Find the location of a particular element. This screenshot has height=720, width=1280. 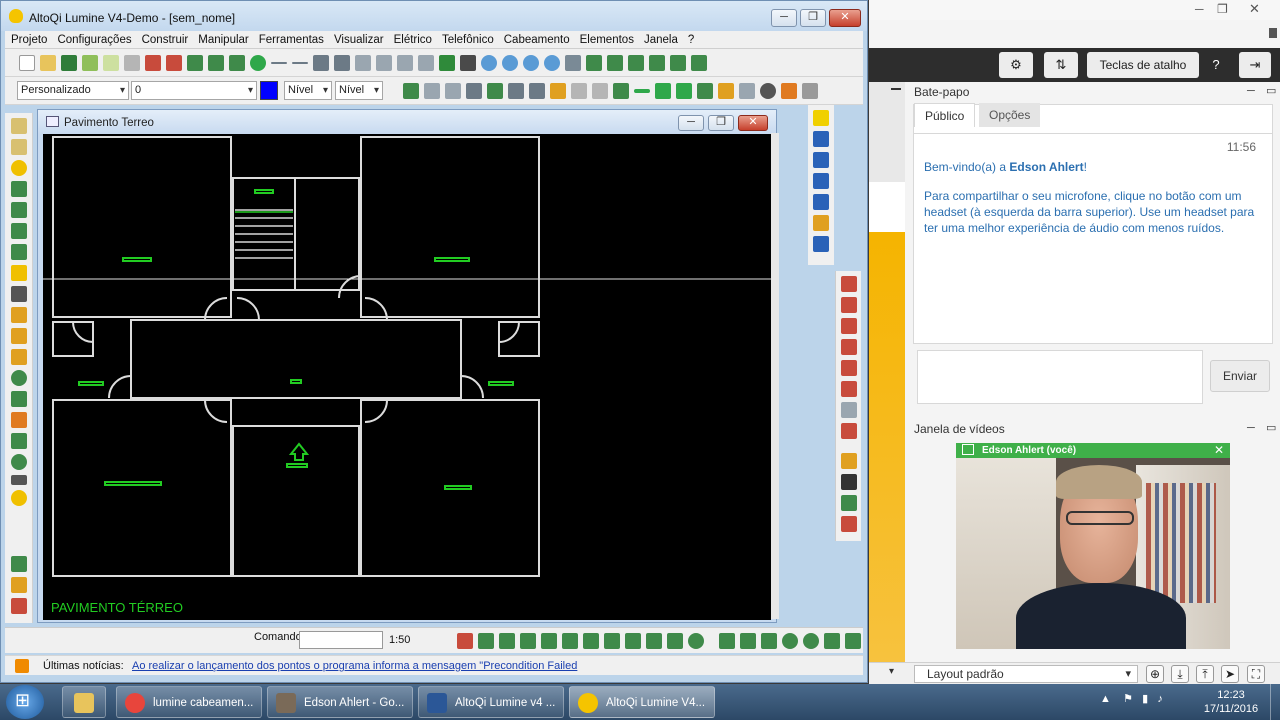

menu-cabeamento: Cabeamento is located at coordinates (537, 40).